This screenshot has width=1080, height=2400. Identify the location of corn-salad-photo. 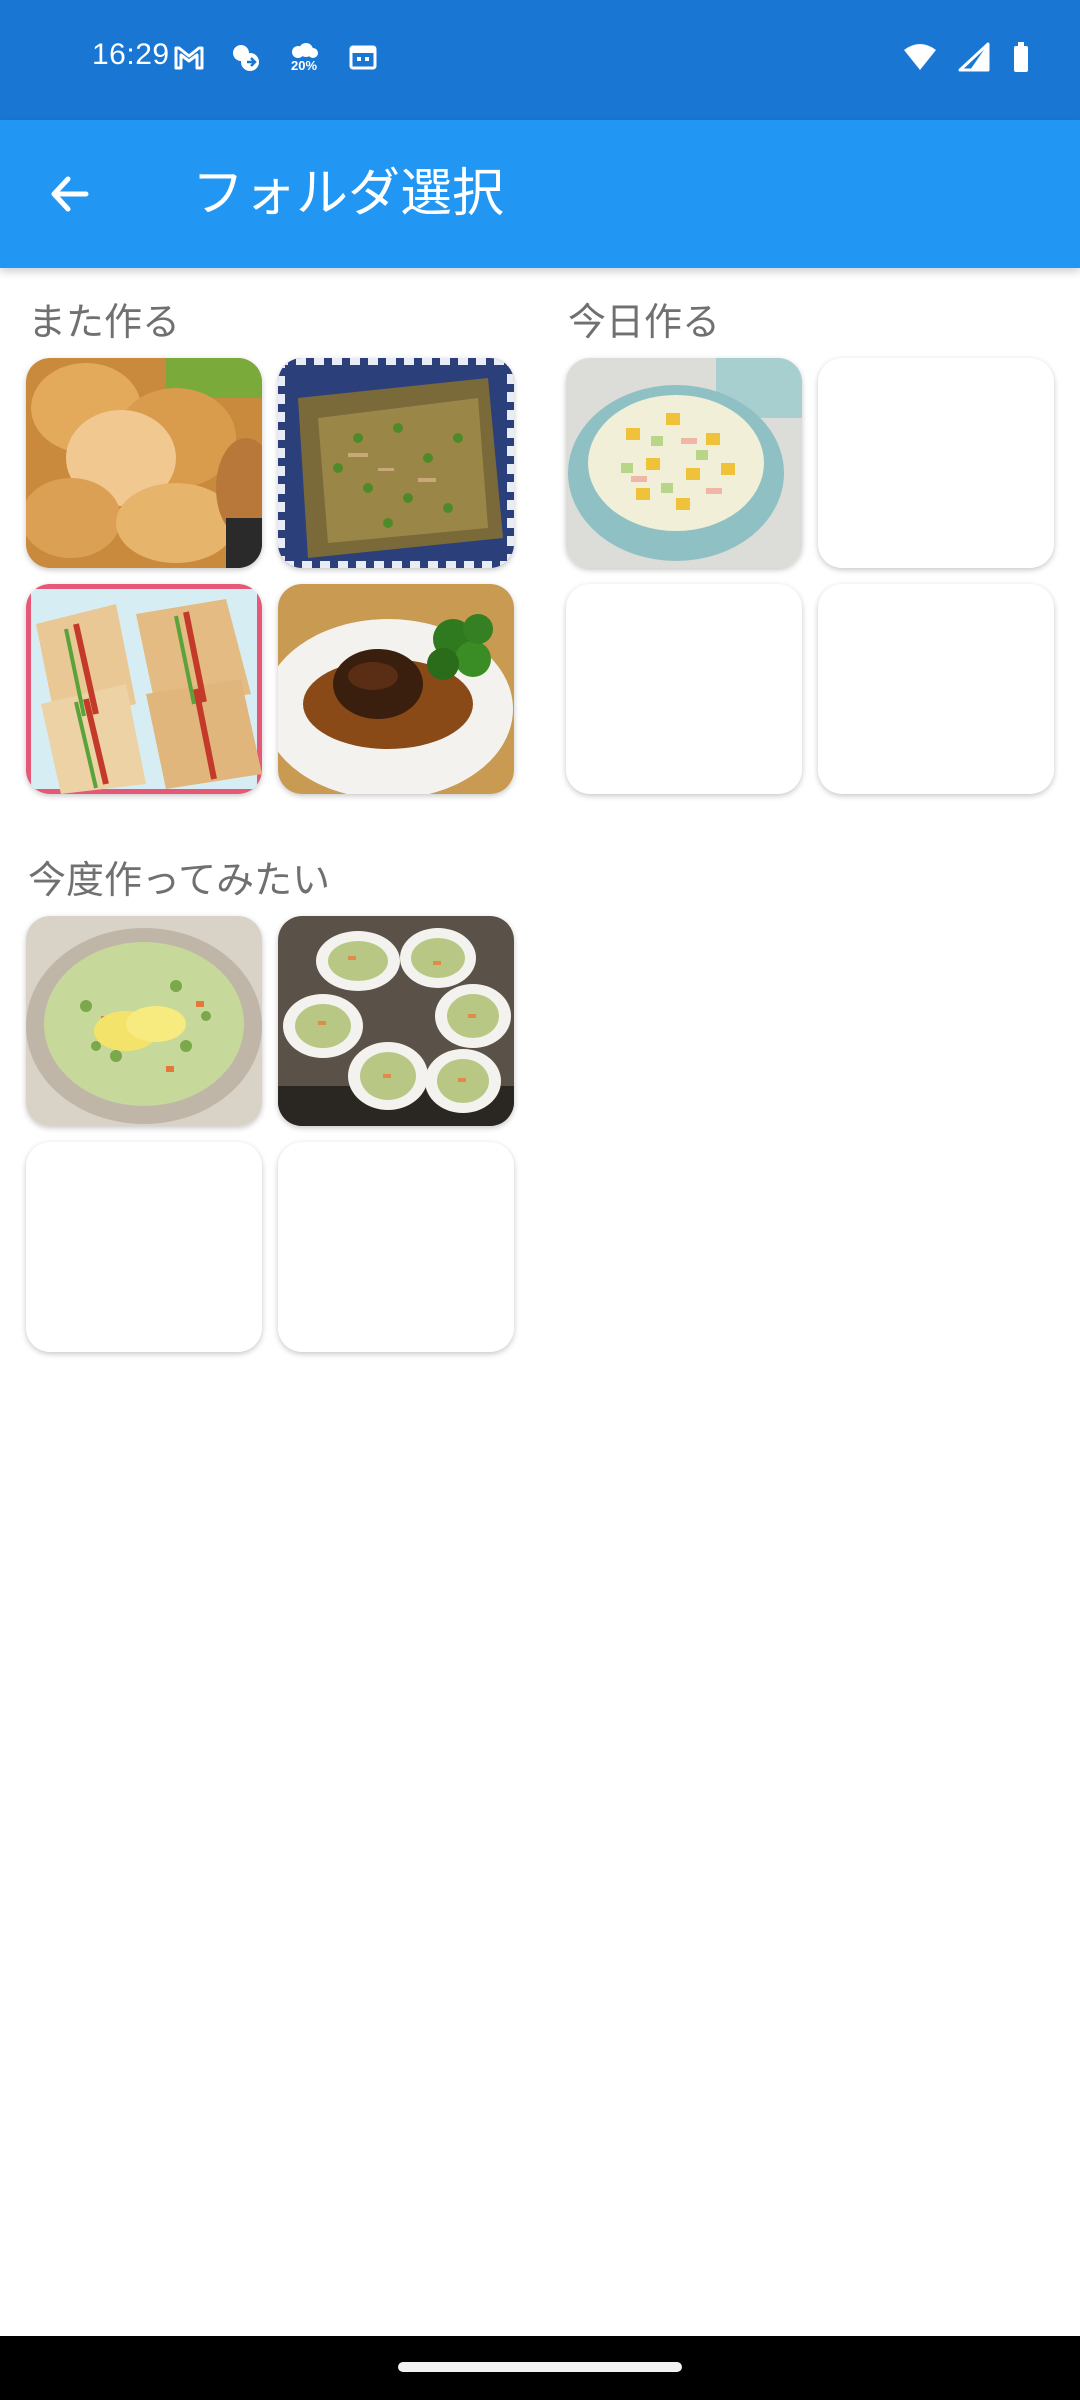
(684, 463).